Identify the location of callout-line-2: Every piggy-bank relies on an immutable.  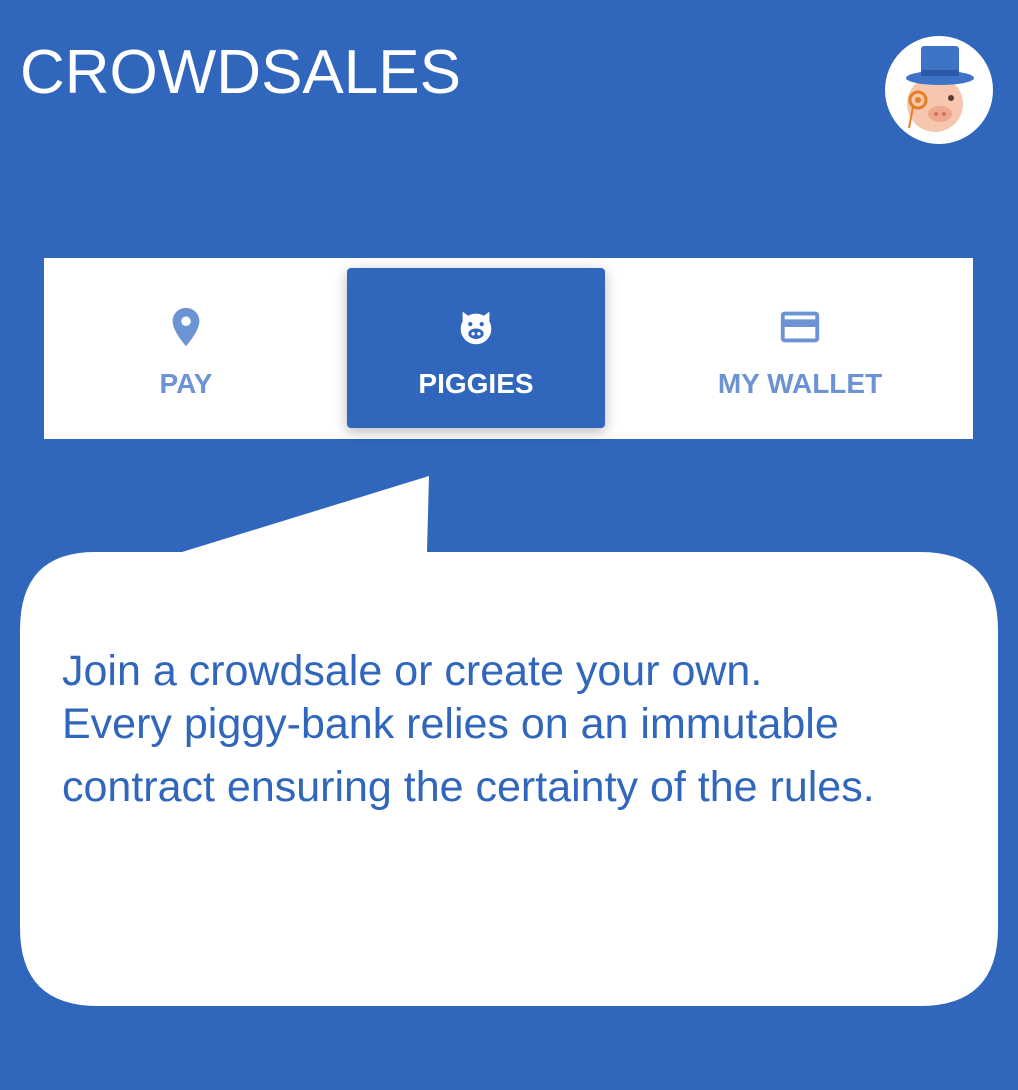
(450, 724).